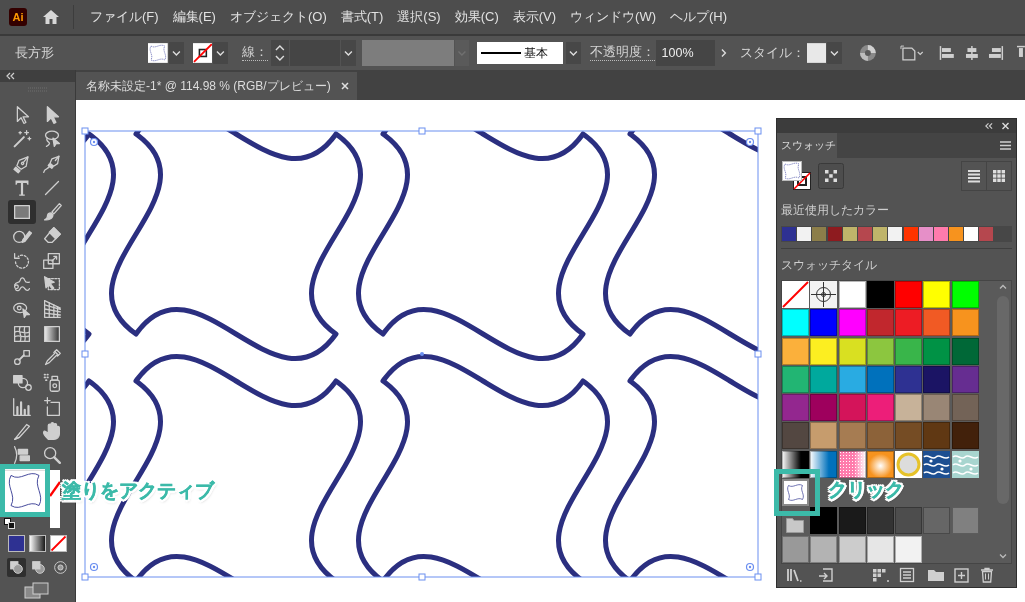  I want to click on gradient-mode-icon, so click(37, 544).